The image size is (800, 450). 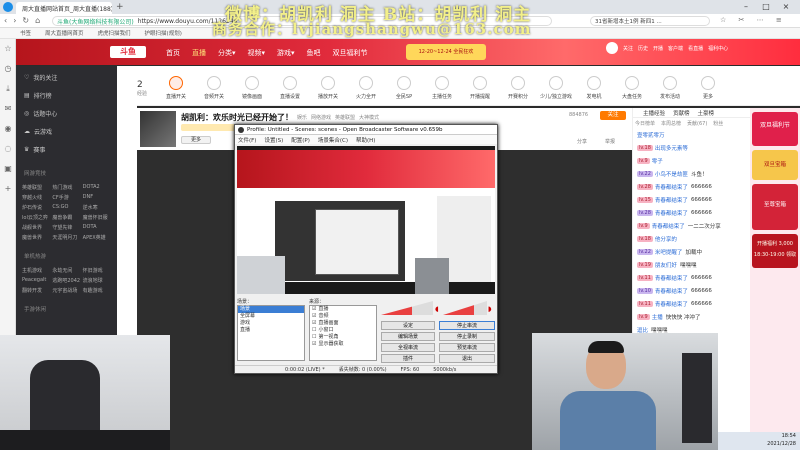 I want to click on game-link: 主机游戏, so click(x=36, y=270).